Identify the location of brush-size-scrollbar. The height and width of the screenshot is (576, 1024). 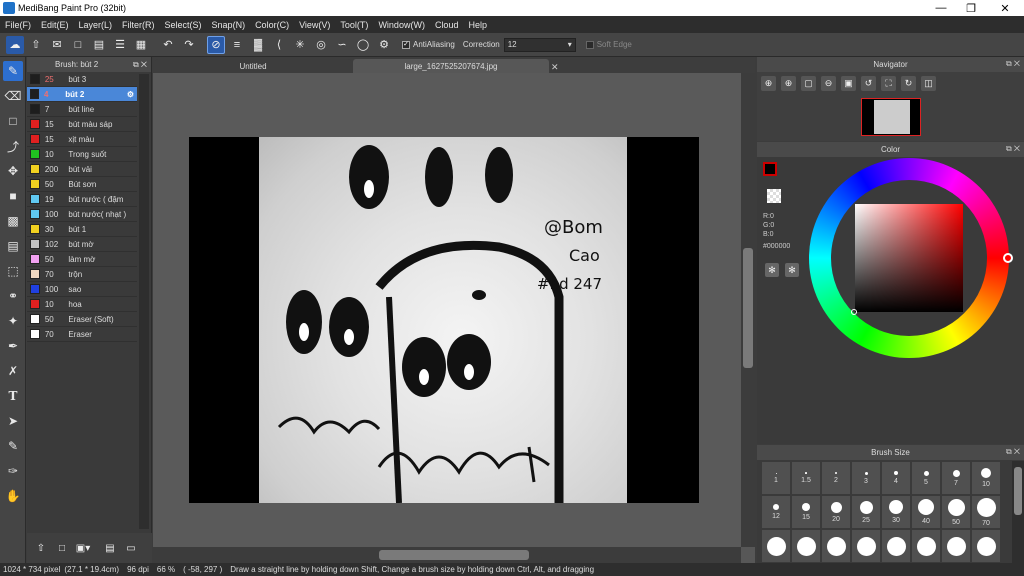
(1018, 512).